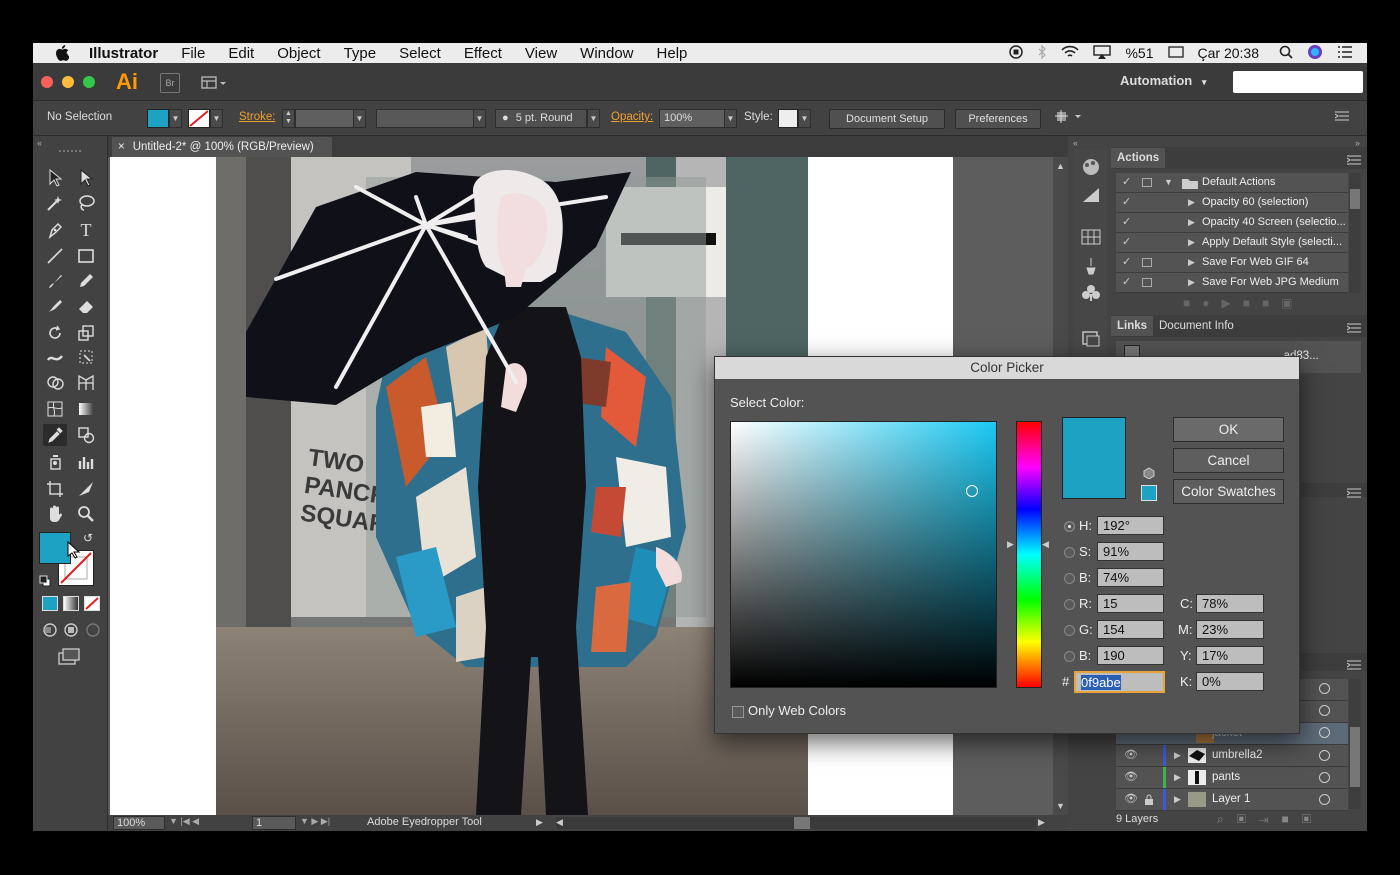  What do you see at coordinates (325, 118) in the screenshot?
I see `stroke-weight-field` at bounding box center [325, 118].